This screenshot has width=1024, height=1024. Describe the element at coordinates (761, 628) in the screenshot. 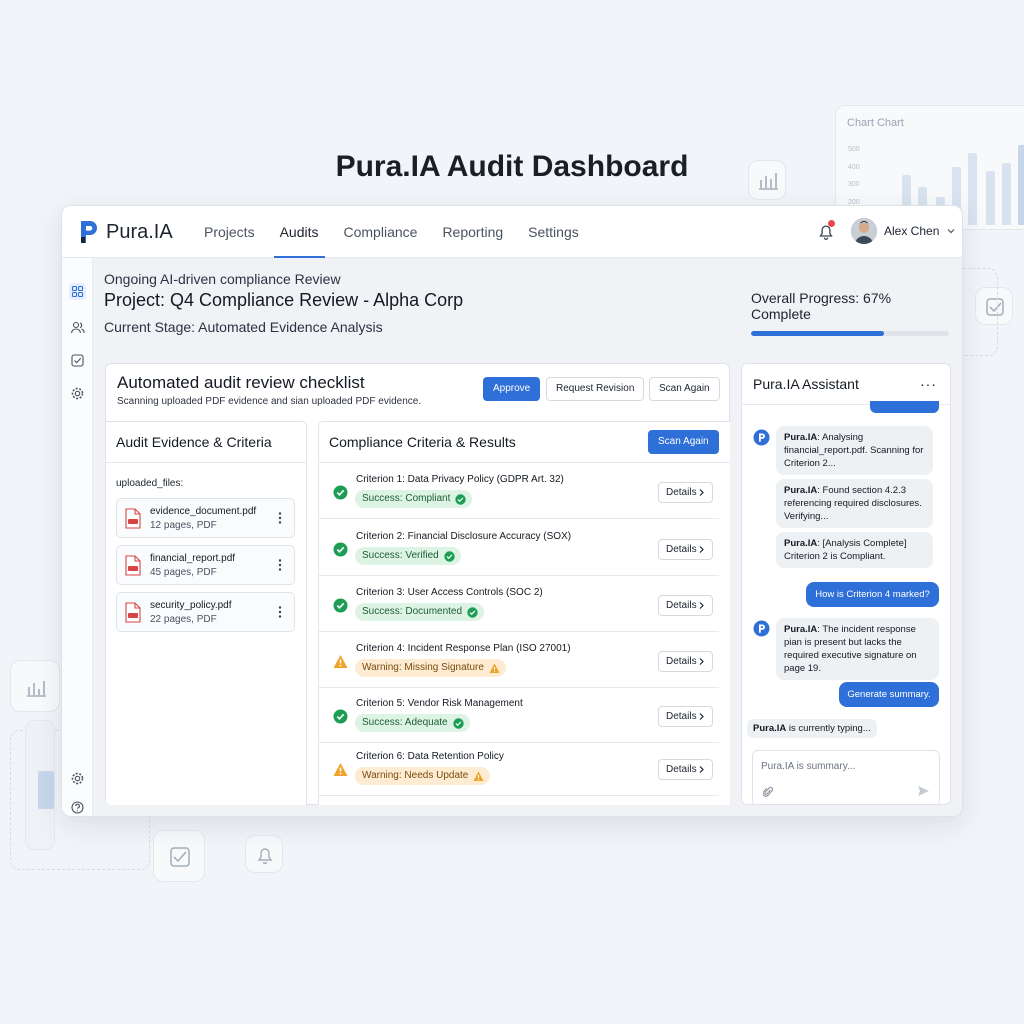

I see `assistant-avatar-icon` at that location.